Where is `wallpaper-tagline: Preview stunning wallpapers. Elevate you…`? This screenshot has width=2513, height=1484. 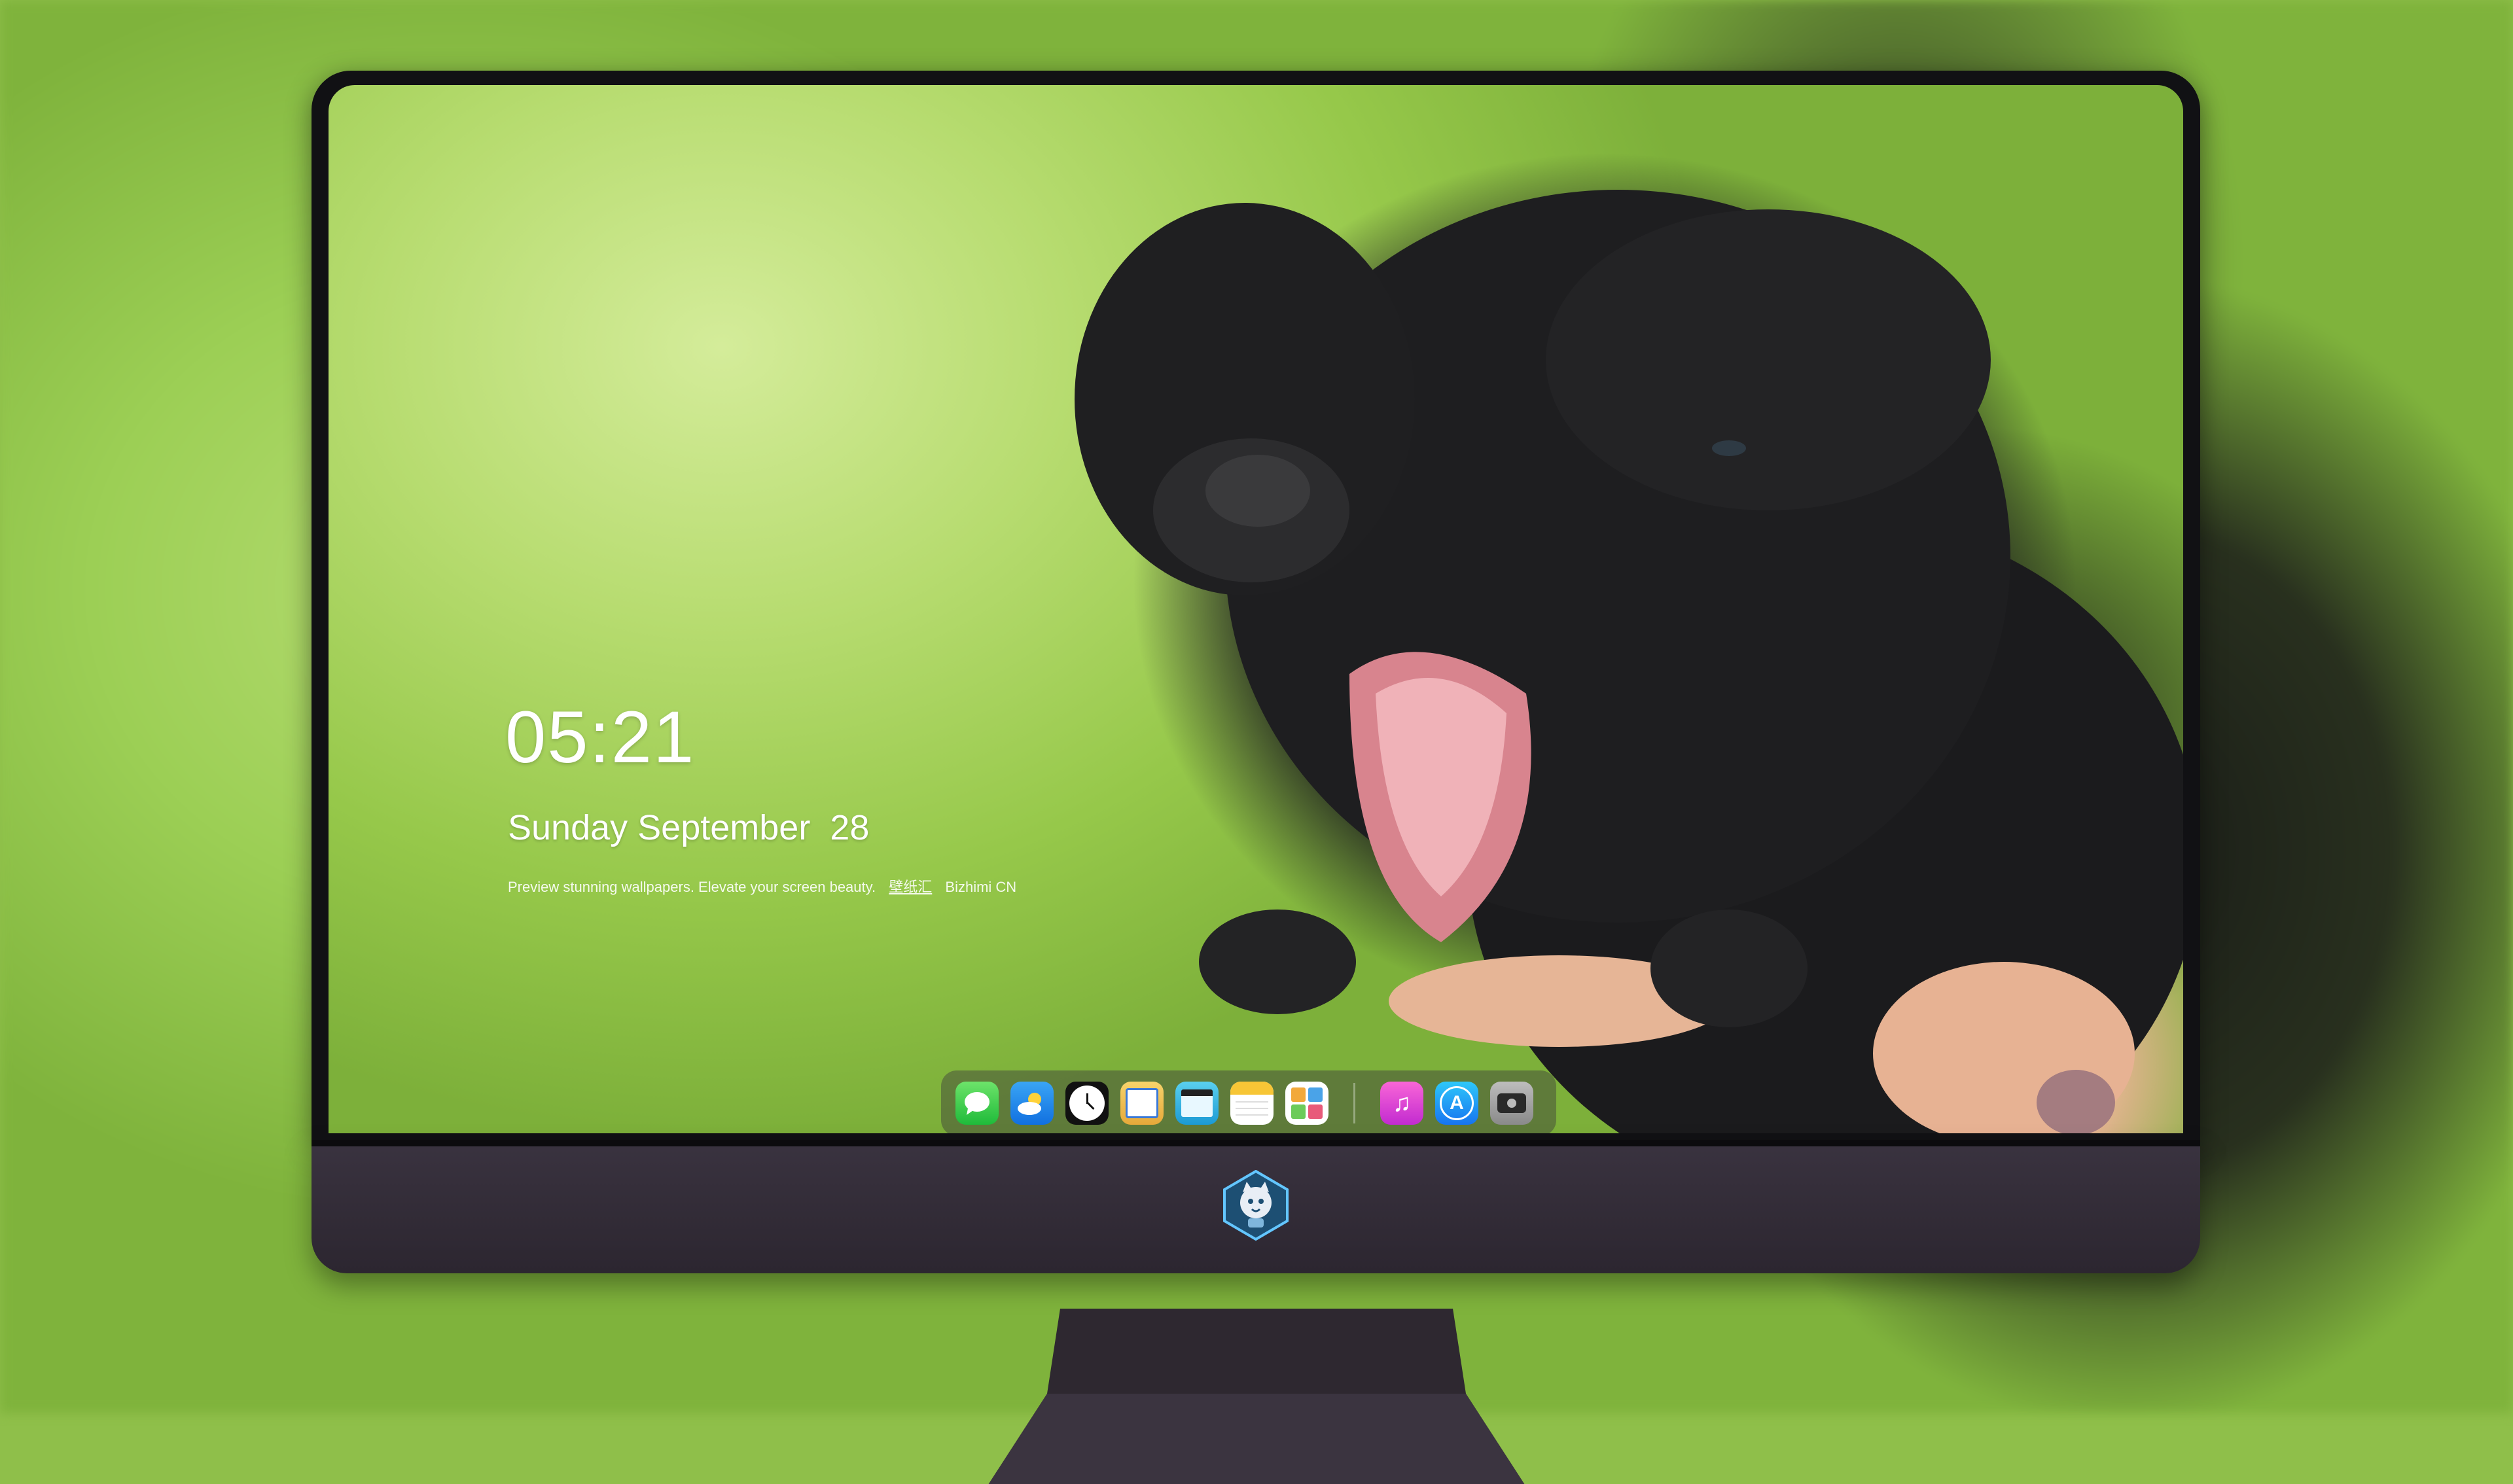
wallpaper-tagline: Preview stunning wallpapers. Elevate you… is located at coordinates (766, 886).